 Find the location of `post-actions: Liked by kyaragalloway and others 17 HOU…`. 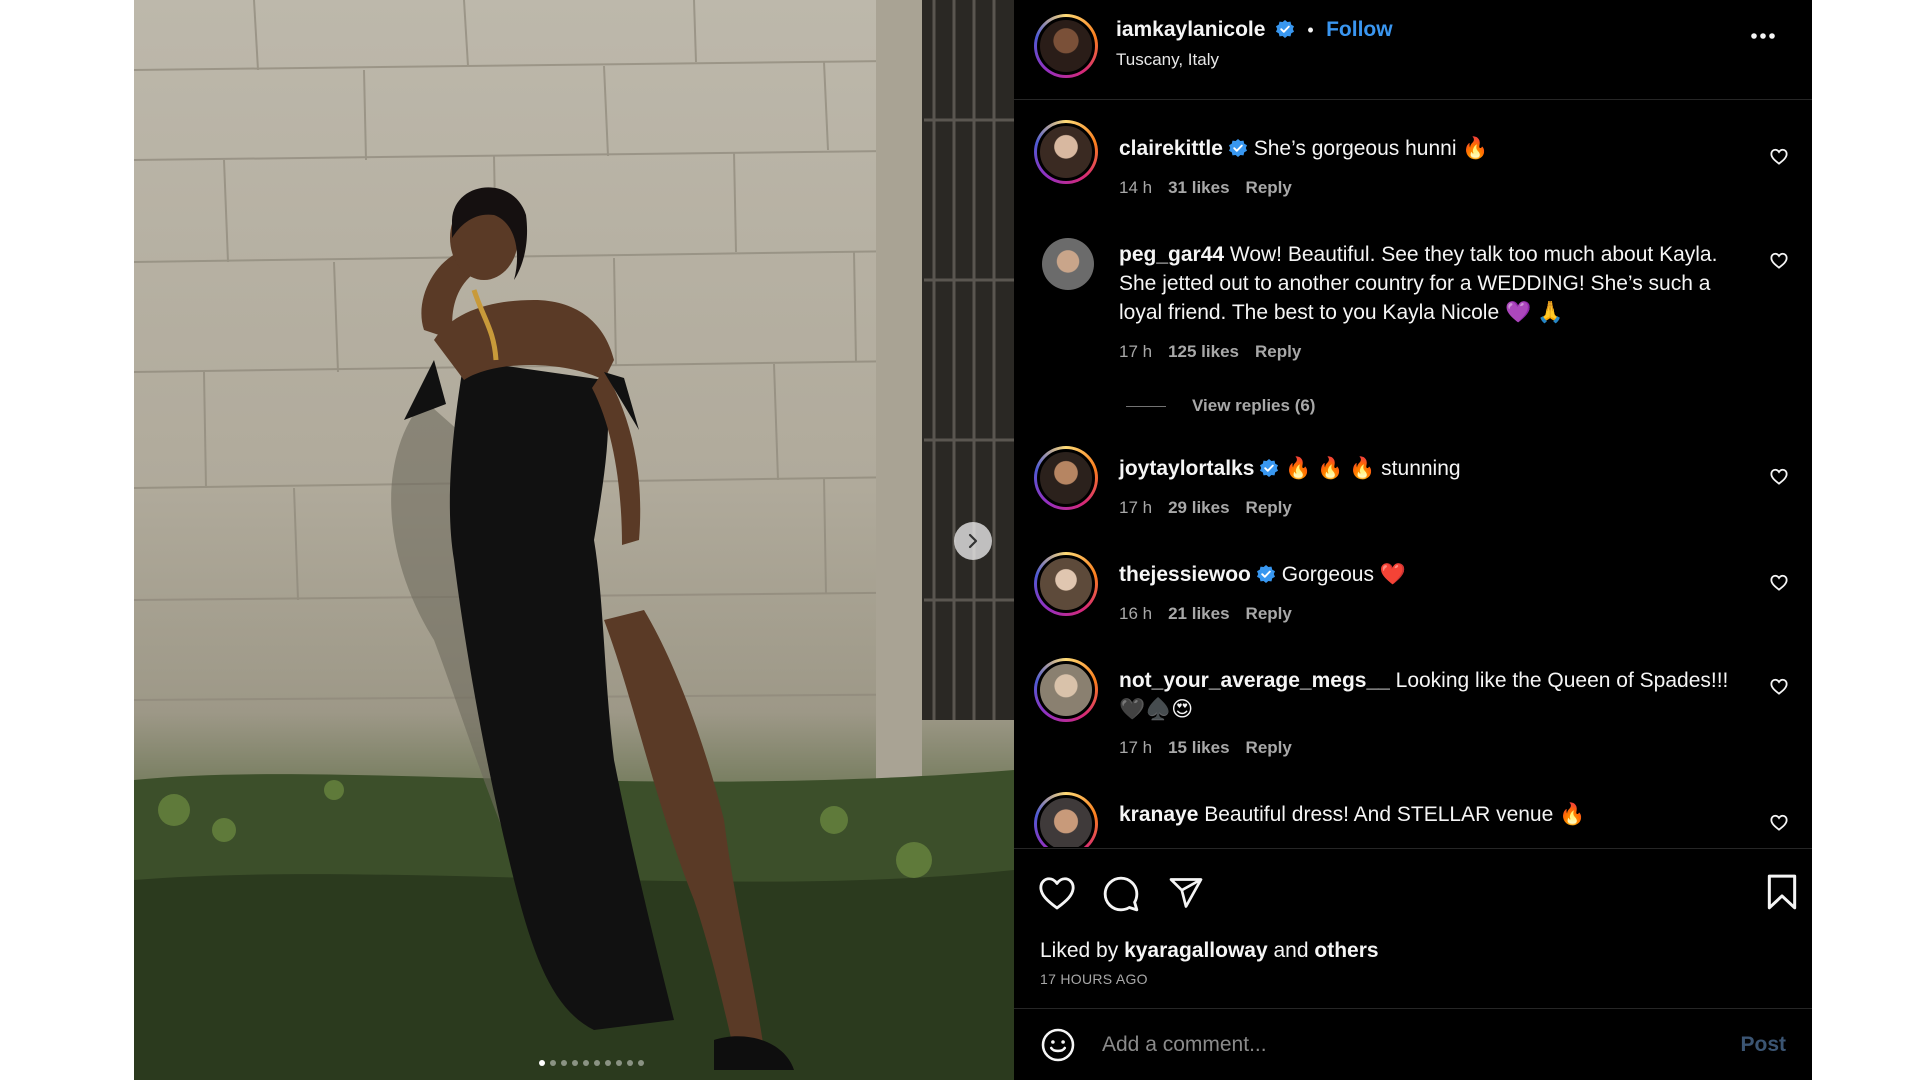

post-actions: Liked by kyaragalloway and others 17 HOU… is located at coordinates (1413, 928).